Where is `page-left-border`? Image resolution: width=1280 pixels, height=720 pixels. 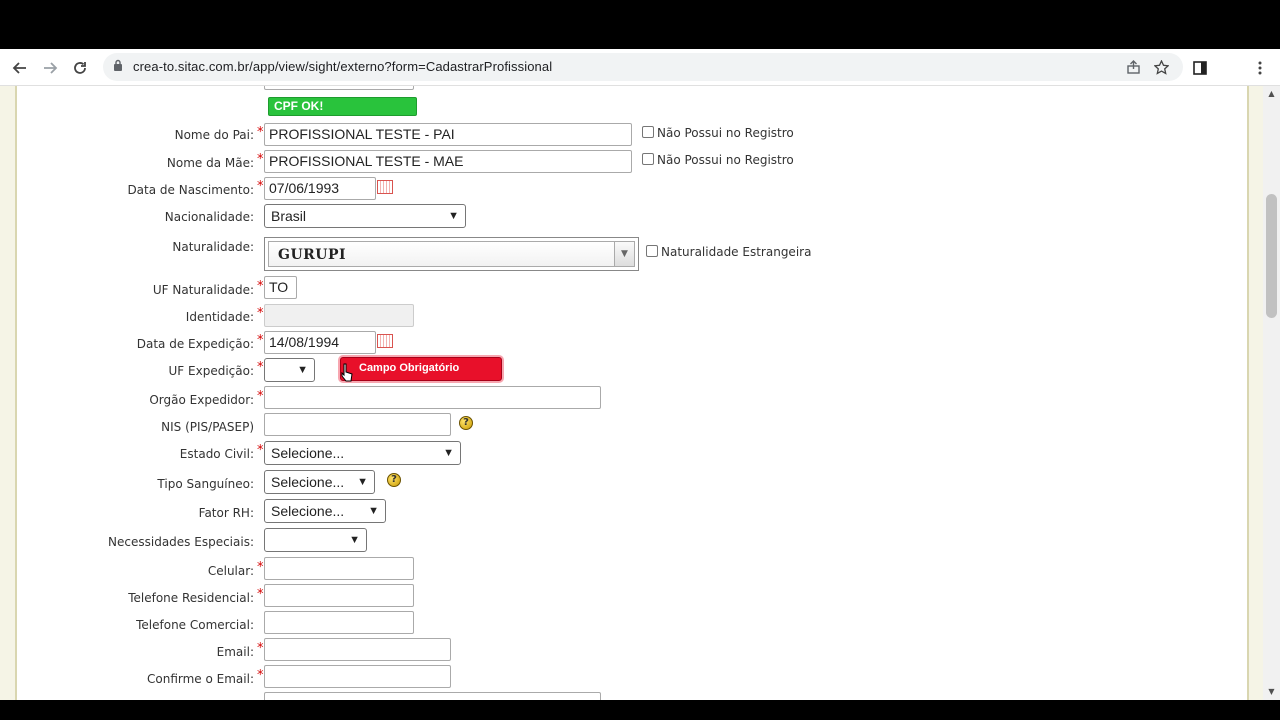 page-left-border is located at coordinates (8, 393).